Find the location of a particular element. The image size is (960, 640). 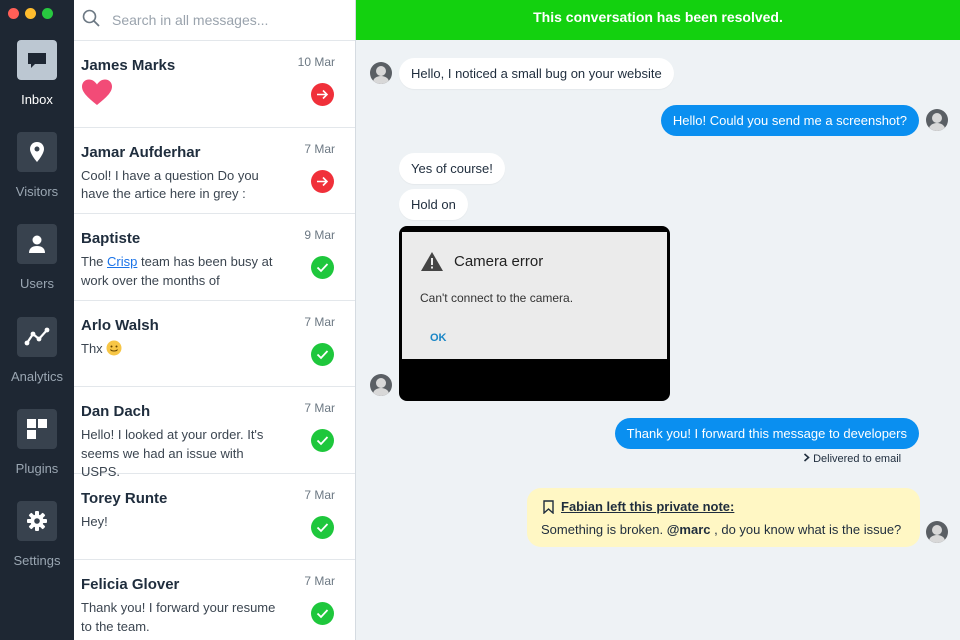

analytics-icon is located at coordinates (37, 337).